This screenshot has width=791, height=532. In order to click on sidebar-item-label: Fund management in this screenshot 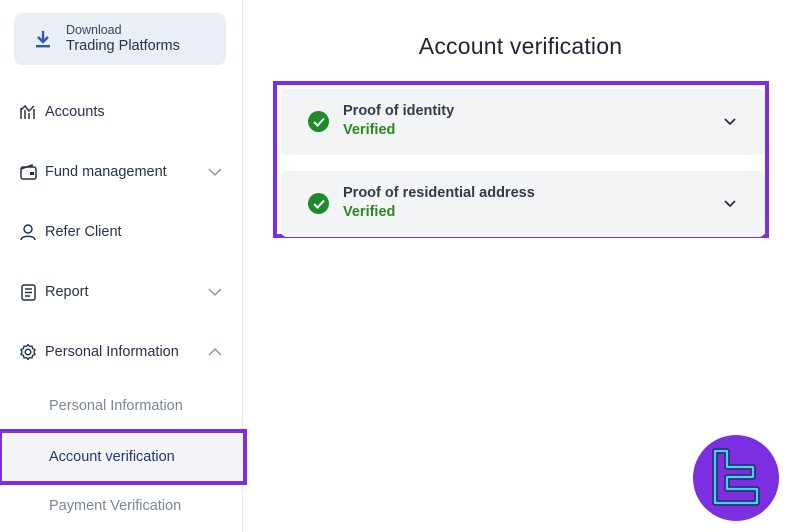, I will do `click(106, 172)`.